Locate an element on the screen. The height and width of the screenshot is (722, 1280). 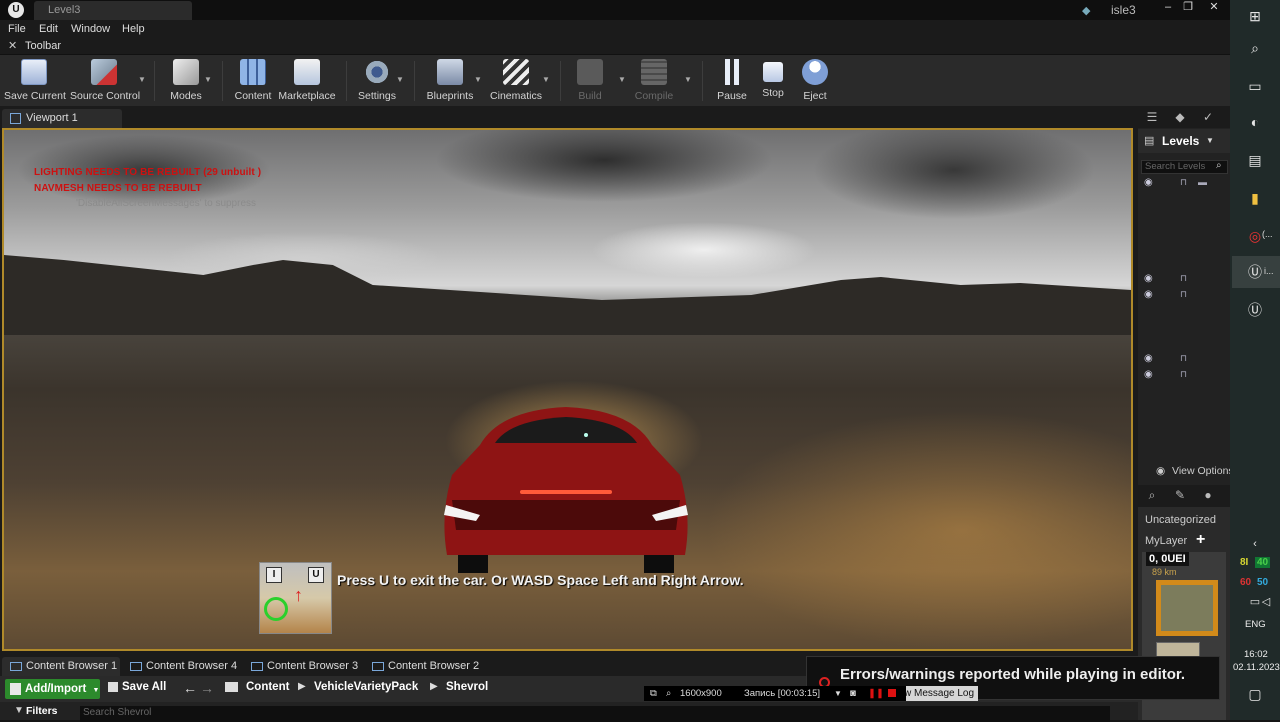
modes-label: Modes is located at coordinates (186, 96).